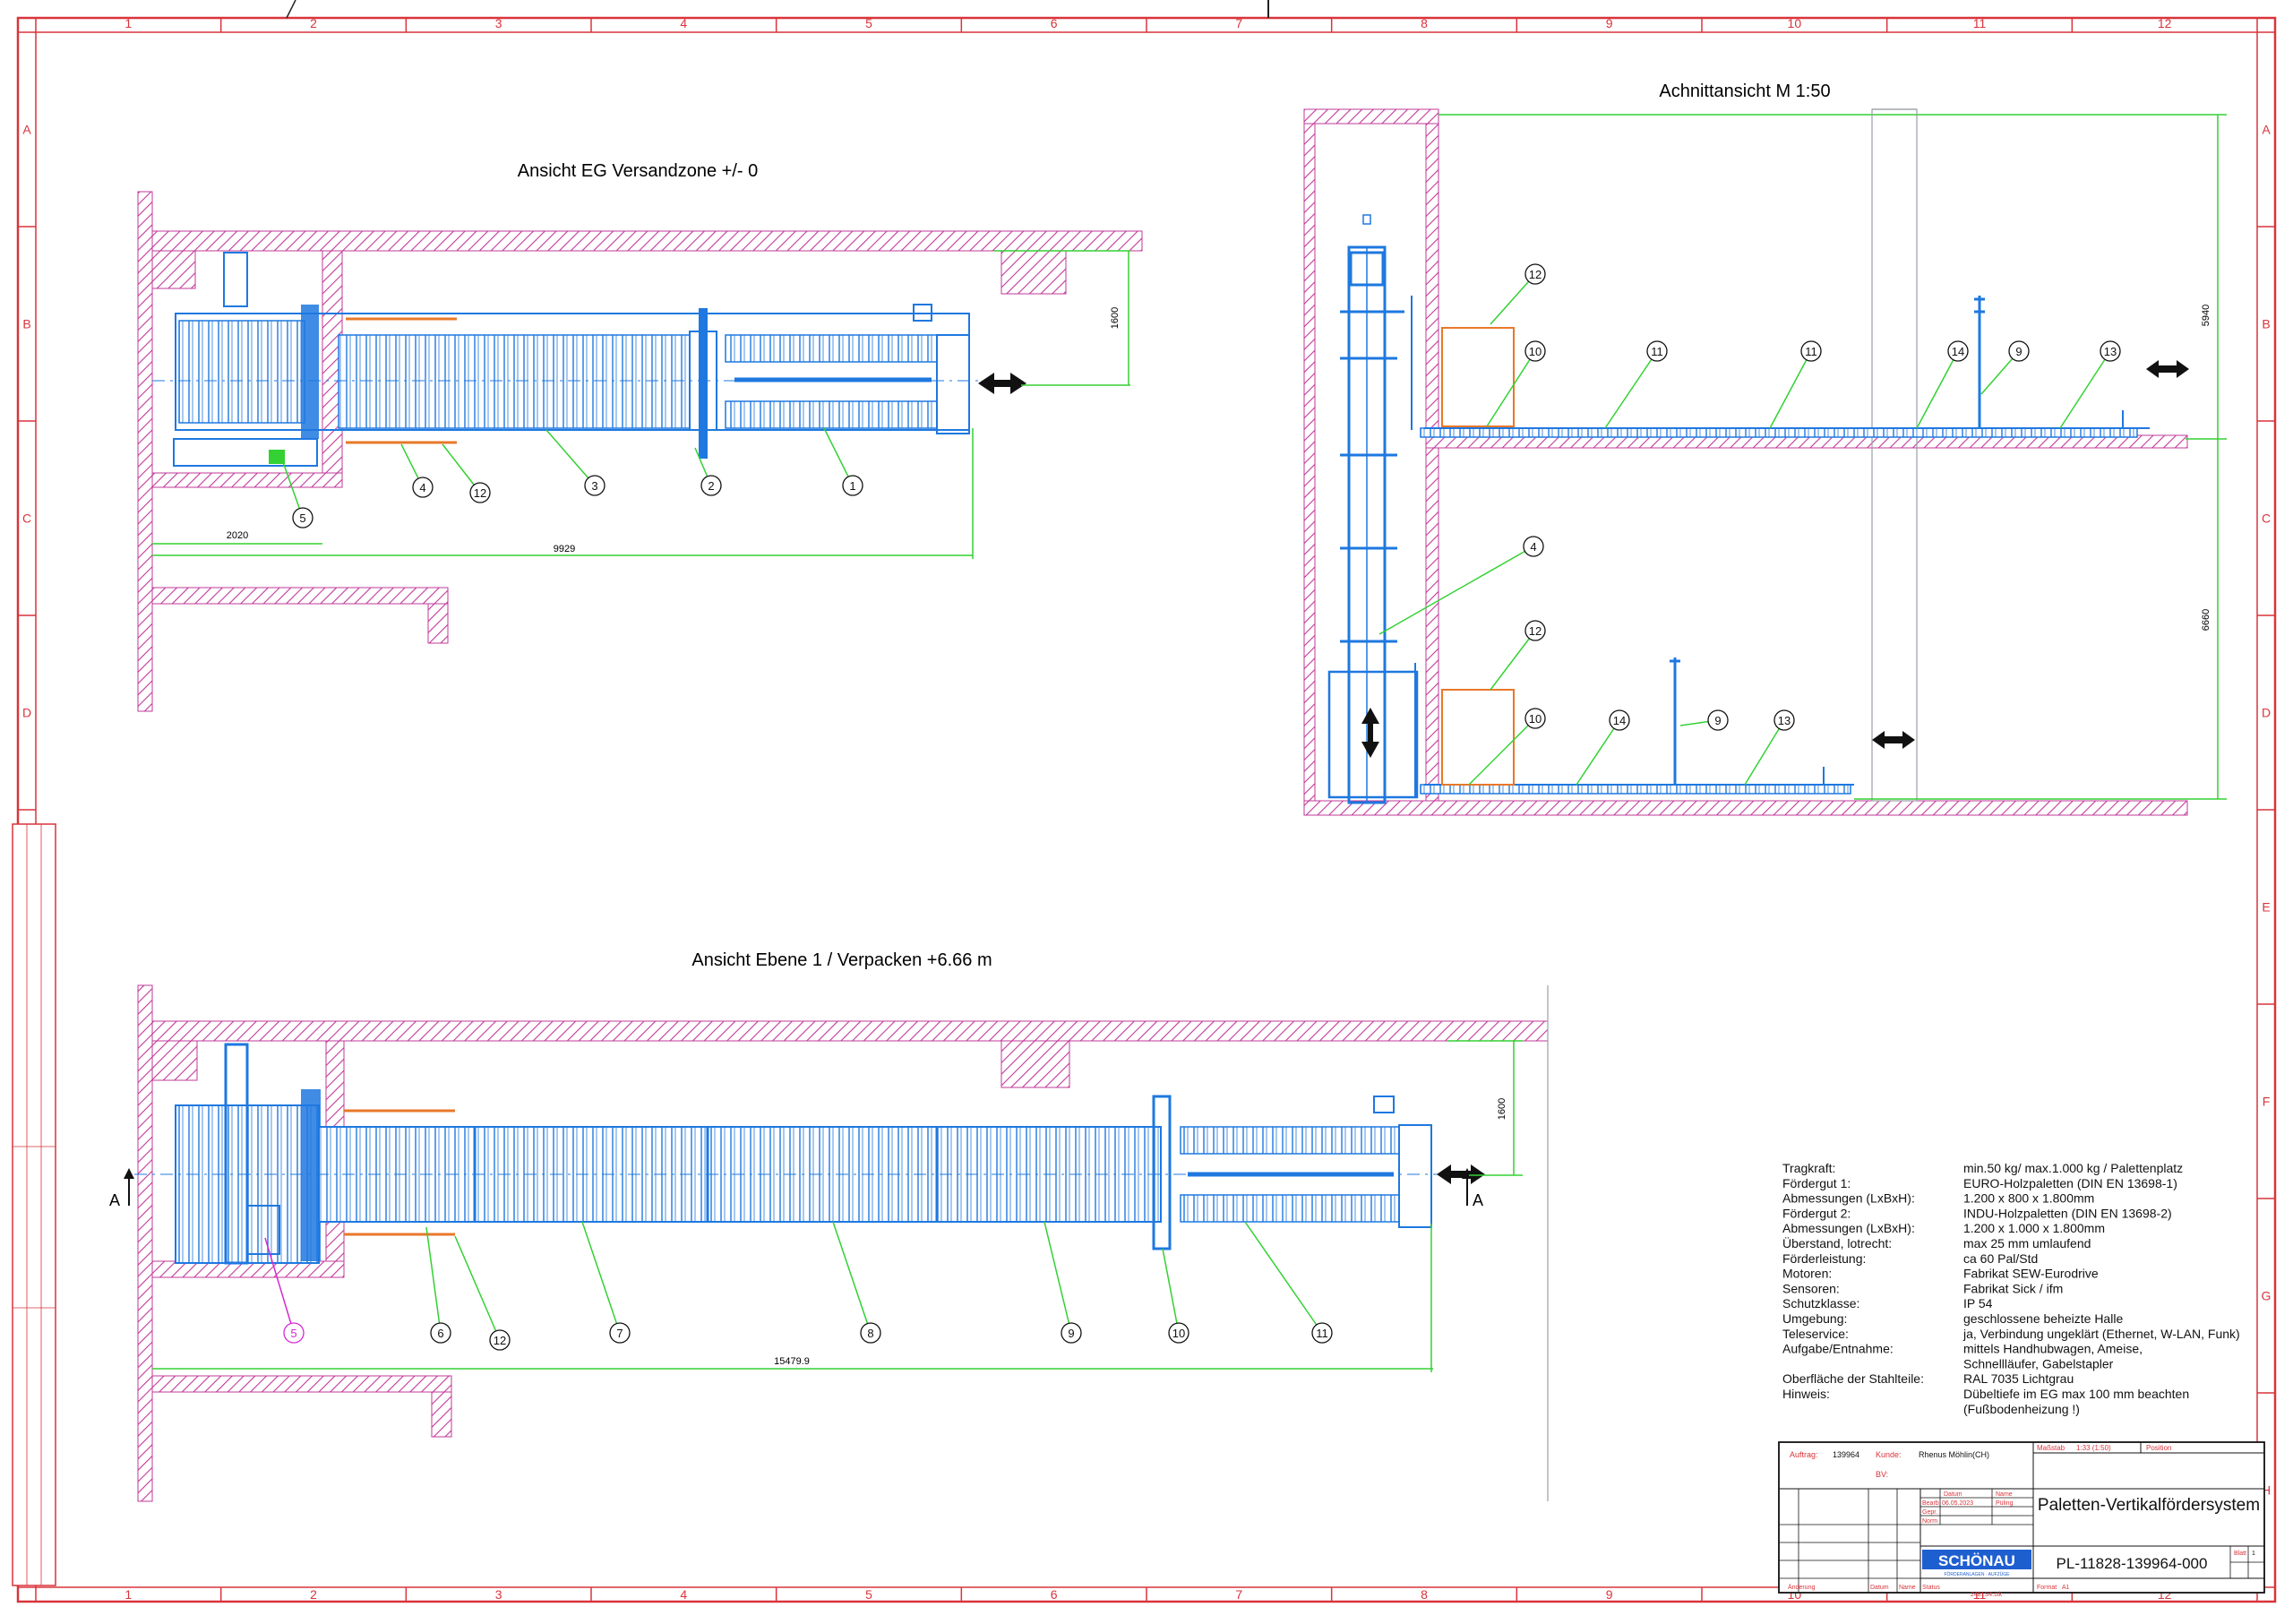 The image size is (2293, 1624). Describe the element at coordinates (2253, 1554) in the screenshot. I see `tb-blatt-value: 1` at that location.